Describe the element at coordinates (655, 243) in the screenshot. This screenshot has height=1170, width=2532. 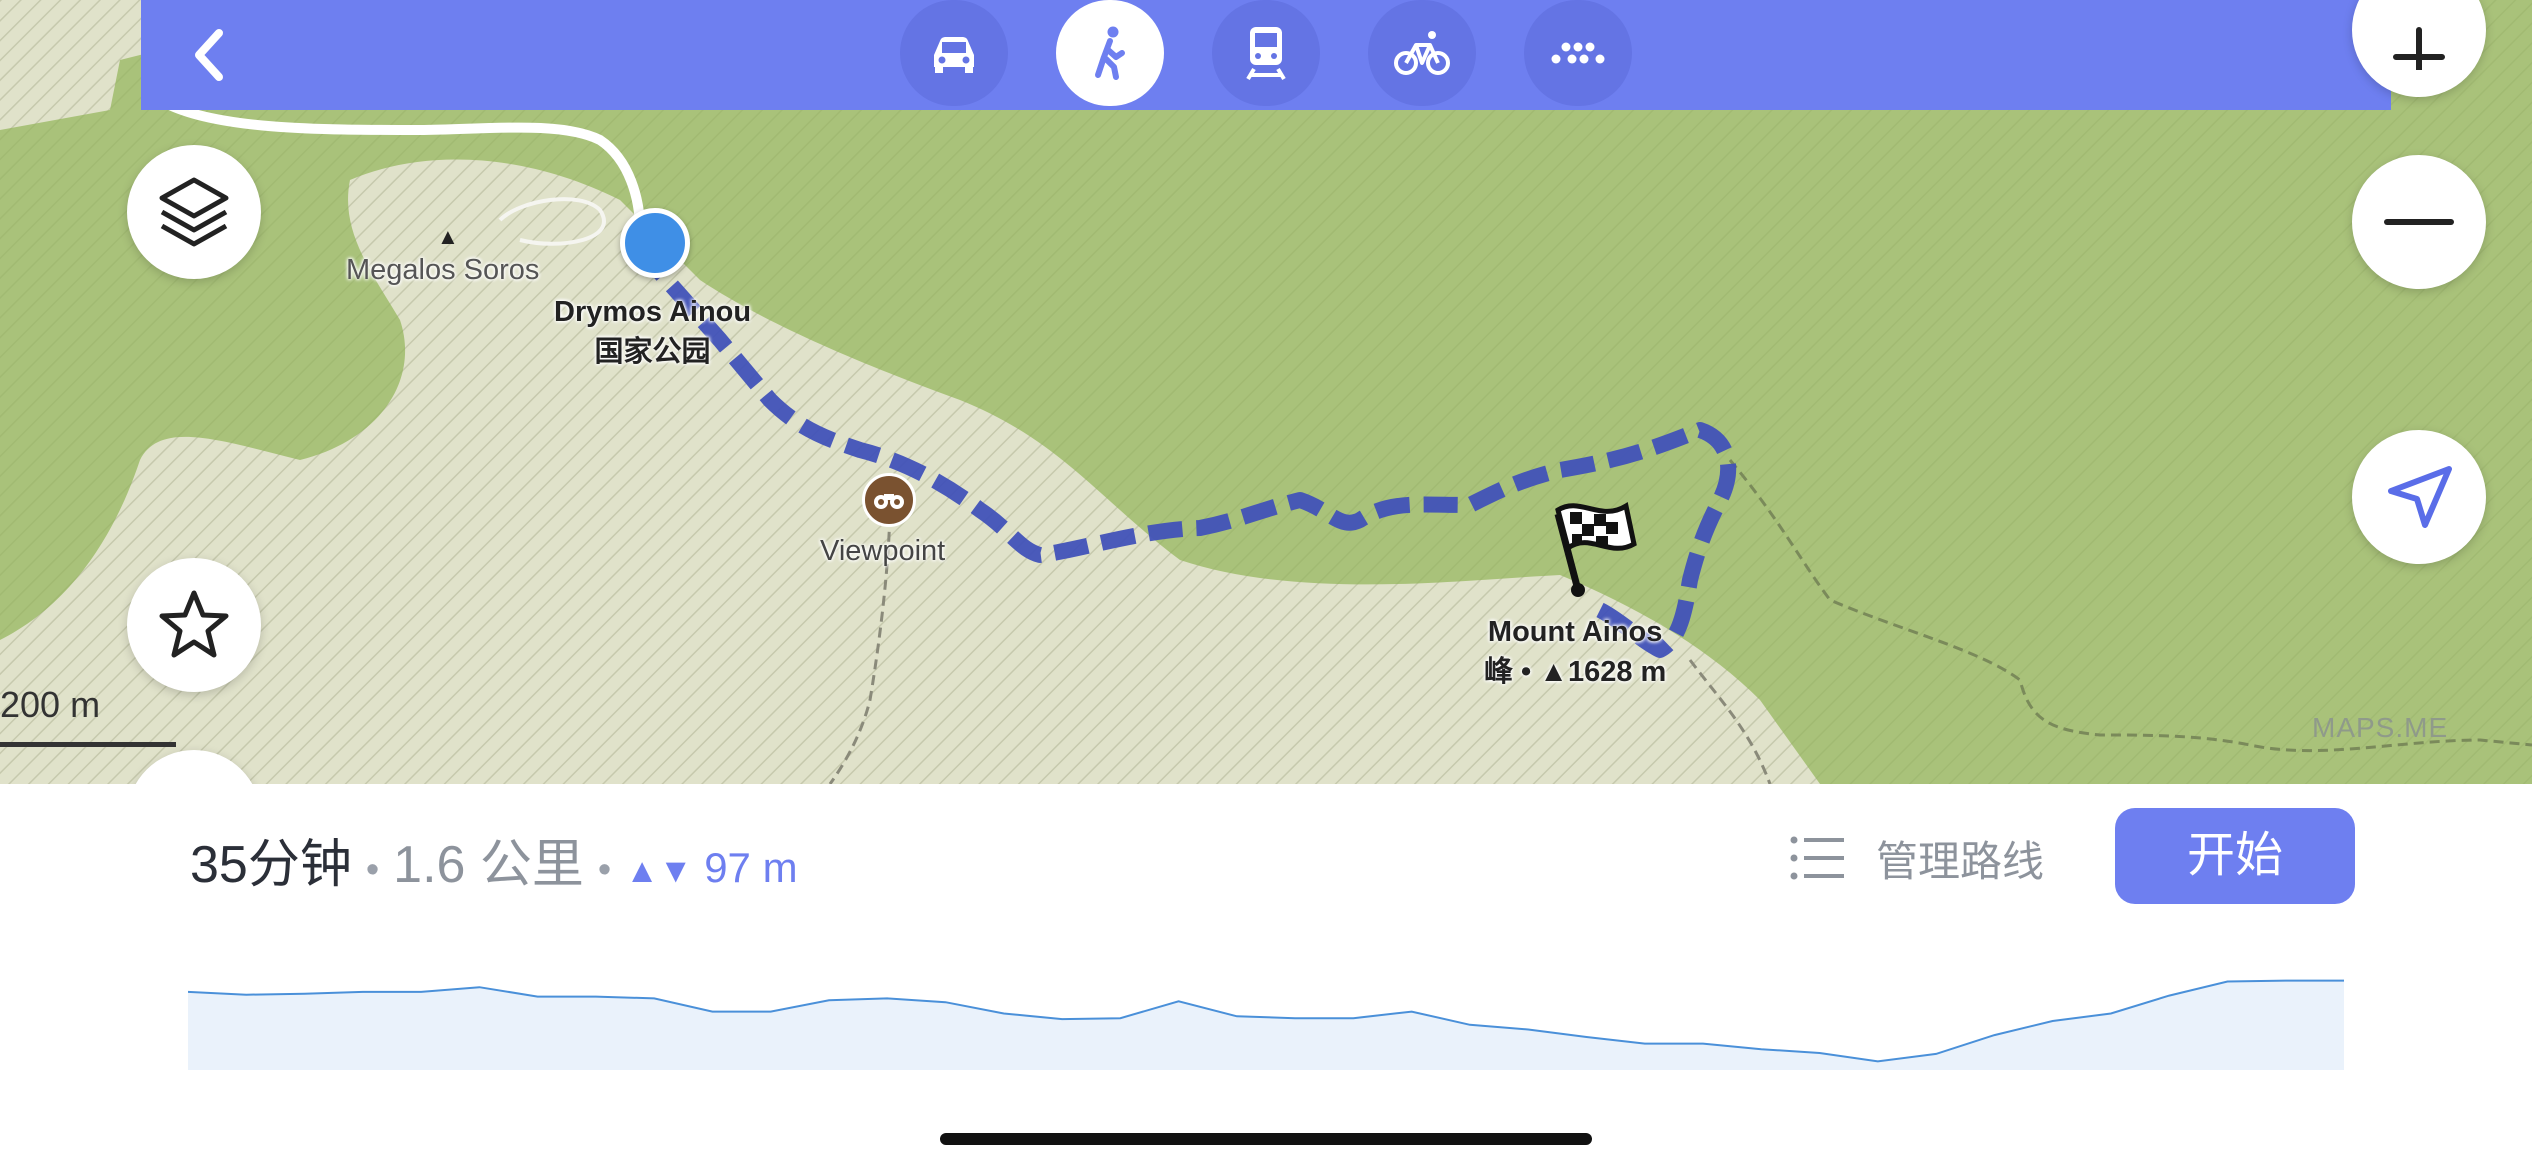
I see `current-location-dot` at that location.